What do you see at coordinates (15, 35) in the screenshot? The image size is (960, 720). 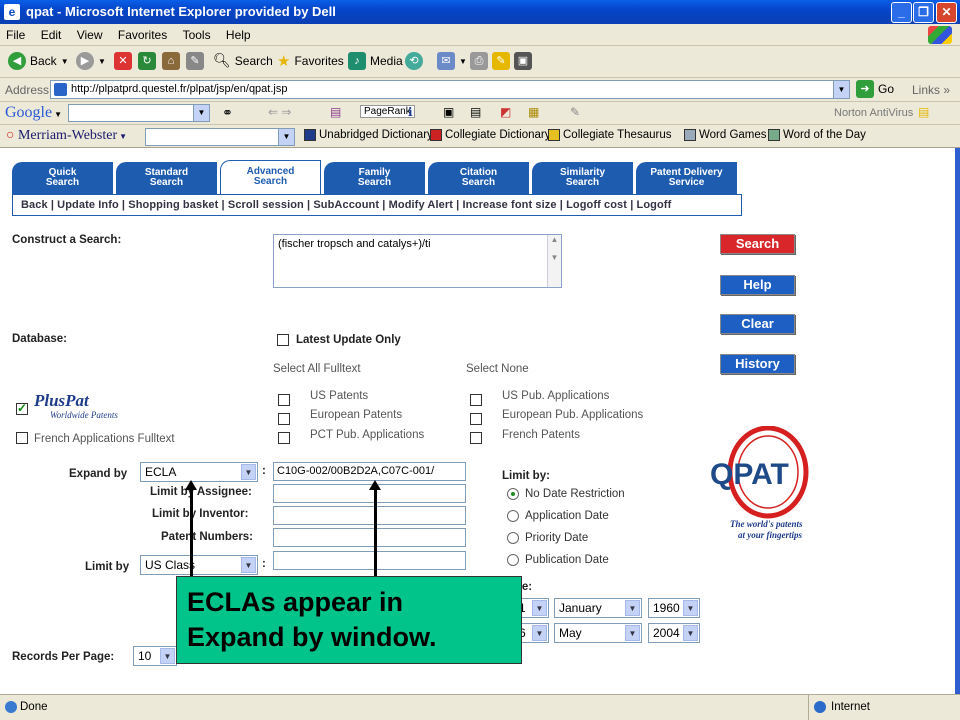 I see `menu-file: File` at bounding box center [15, 35].